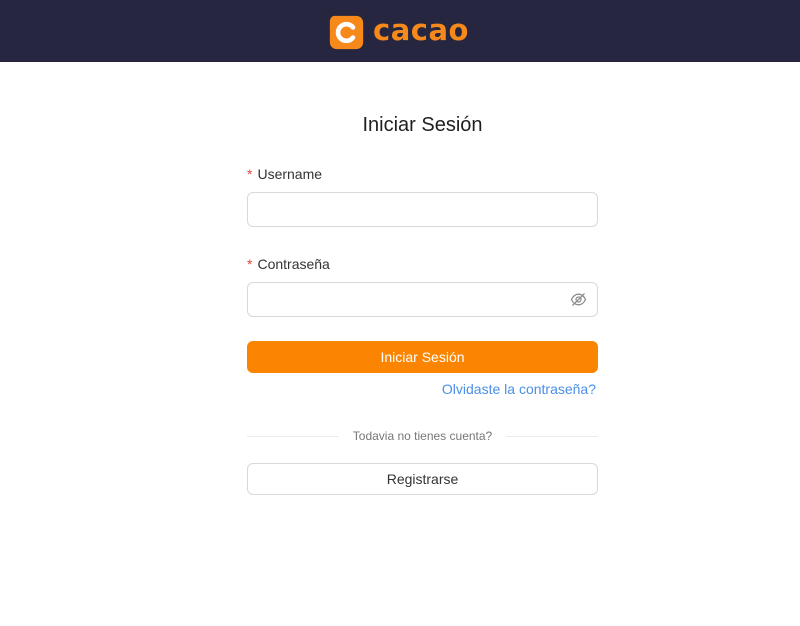 The image size is (800, 626). I want to click on page-title: Iniciar Sesión, so click(422, 125).